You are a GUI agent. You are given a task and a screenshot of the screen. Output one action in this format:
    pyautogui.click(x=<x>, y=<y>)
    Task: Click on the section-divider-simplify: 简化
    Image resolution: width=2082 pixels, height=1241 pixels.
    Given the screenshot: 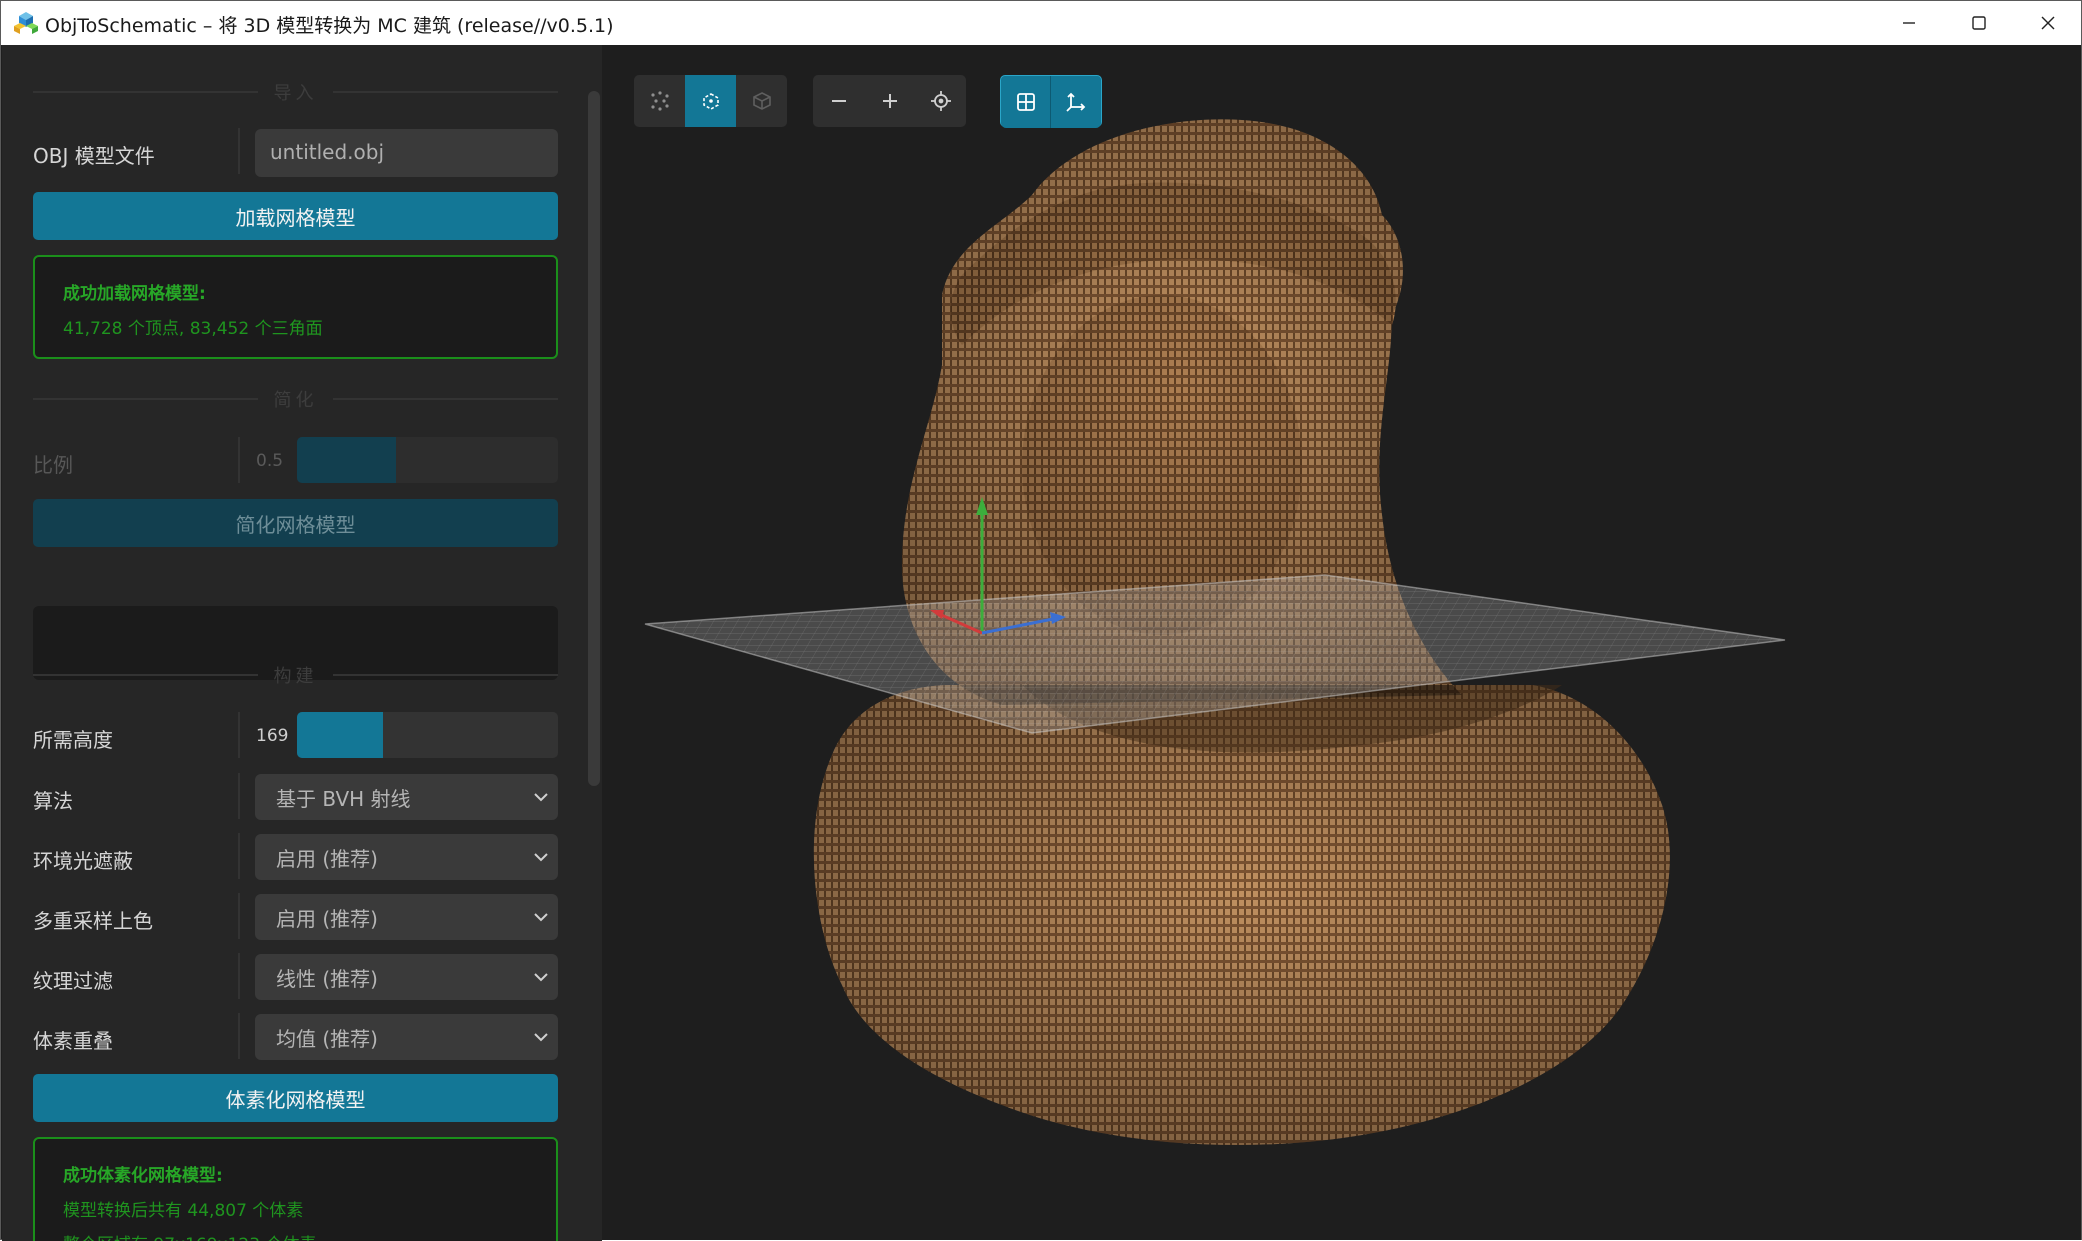 What is the action you would take?
    pyautogui.click(x=295, y=399)
    